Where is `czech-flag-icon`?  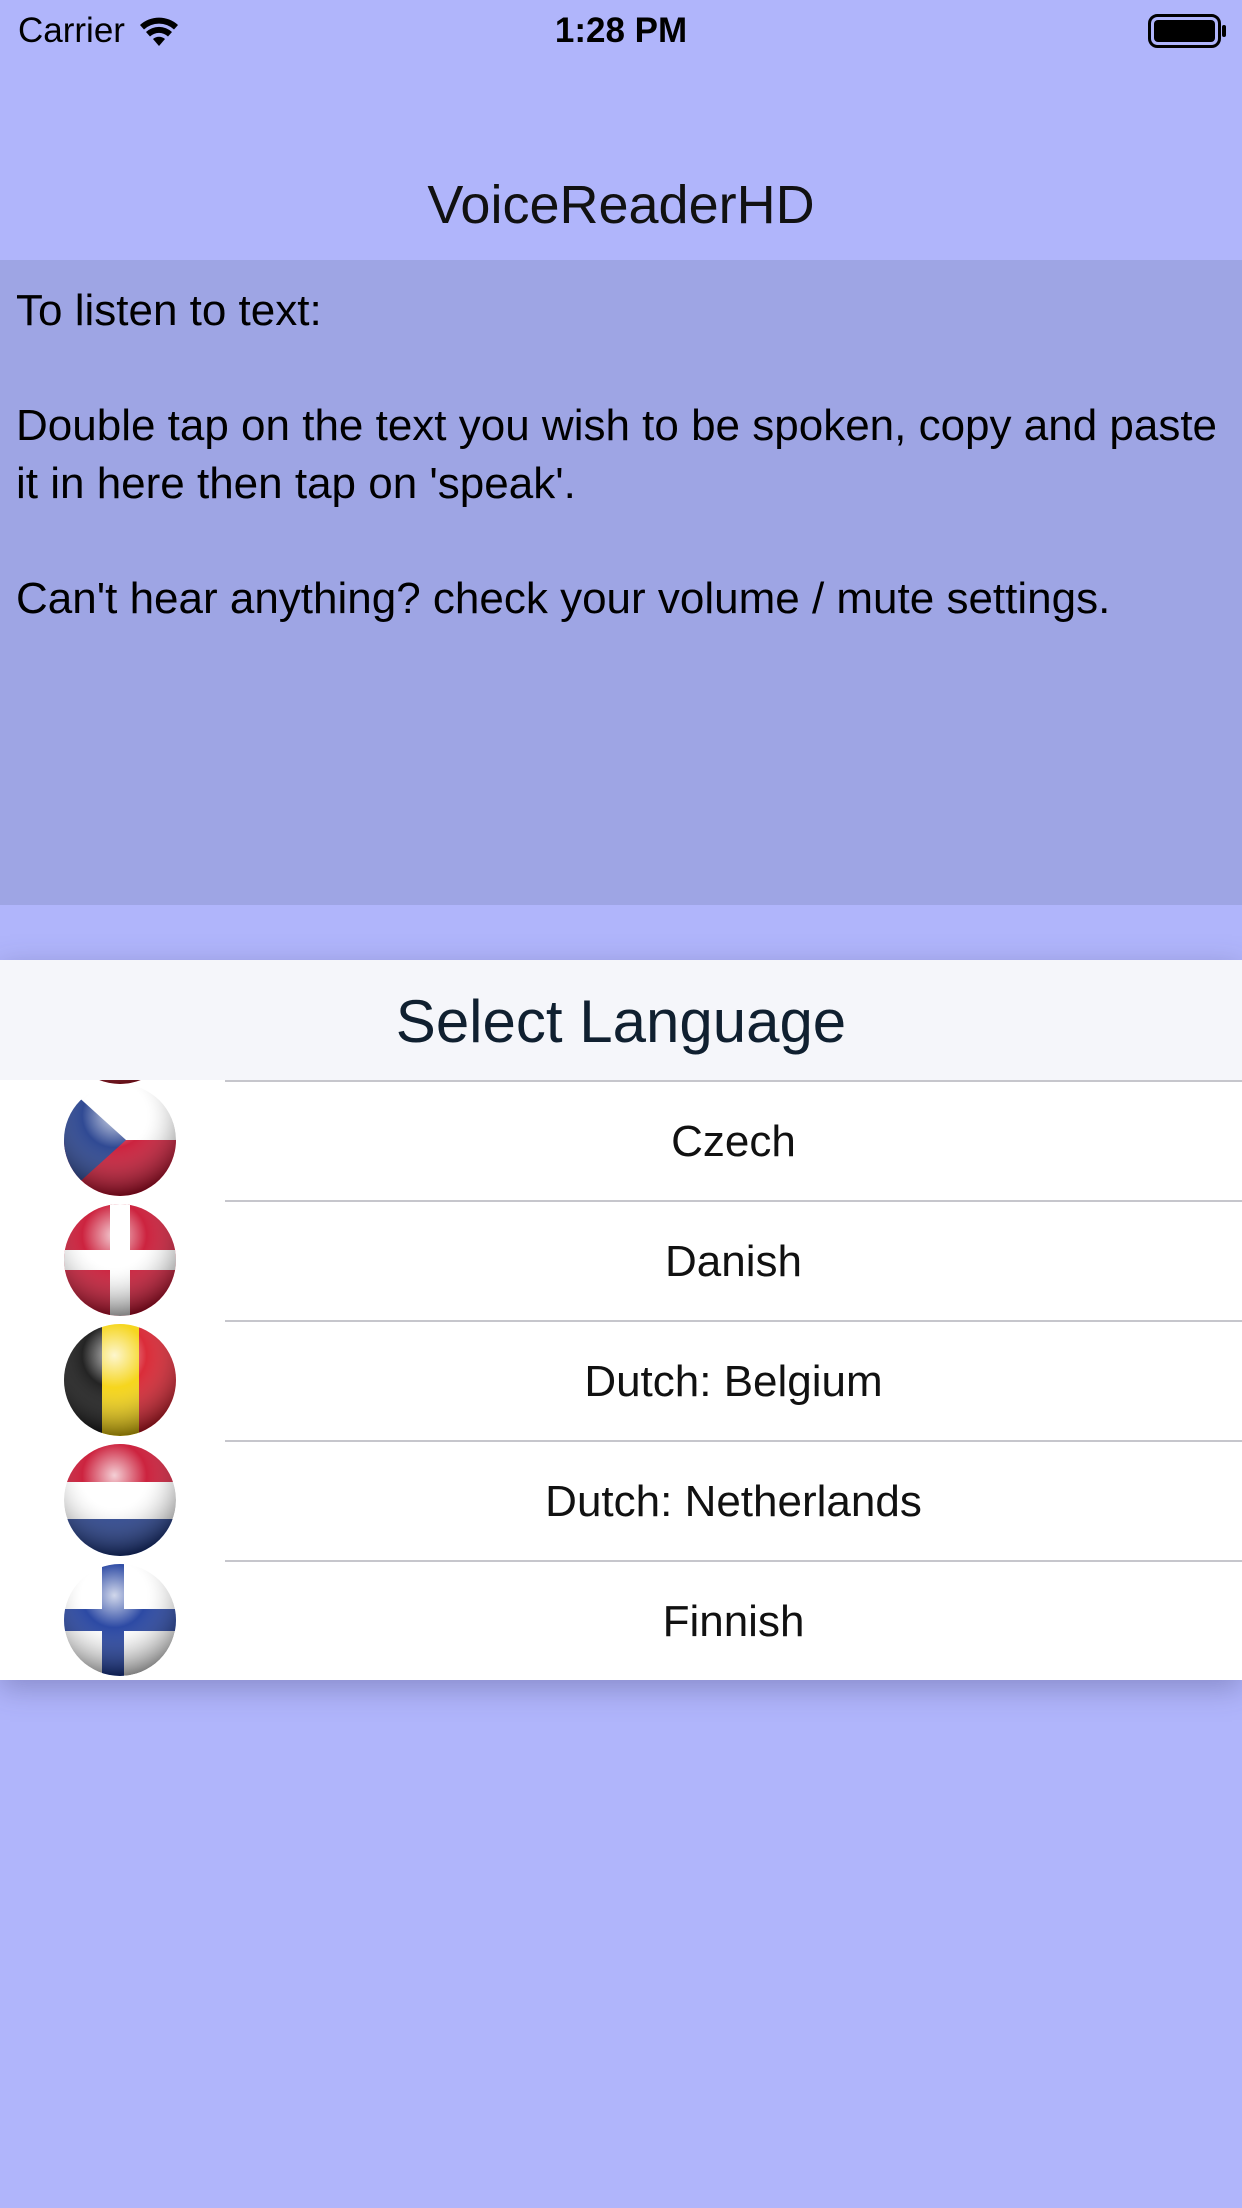
czech-flag-icon is located at coordinates (120, 1140).